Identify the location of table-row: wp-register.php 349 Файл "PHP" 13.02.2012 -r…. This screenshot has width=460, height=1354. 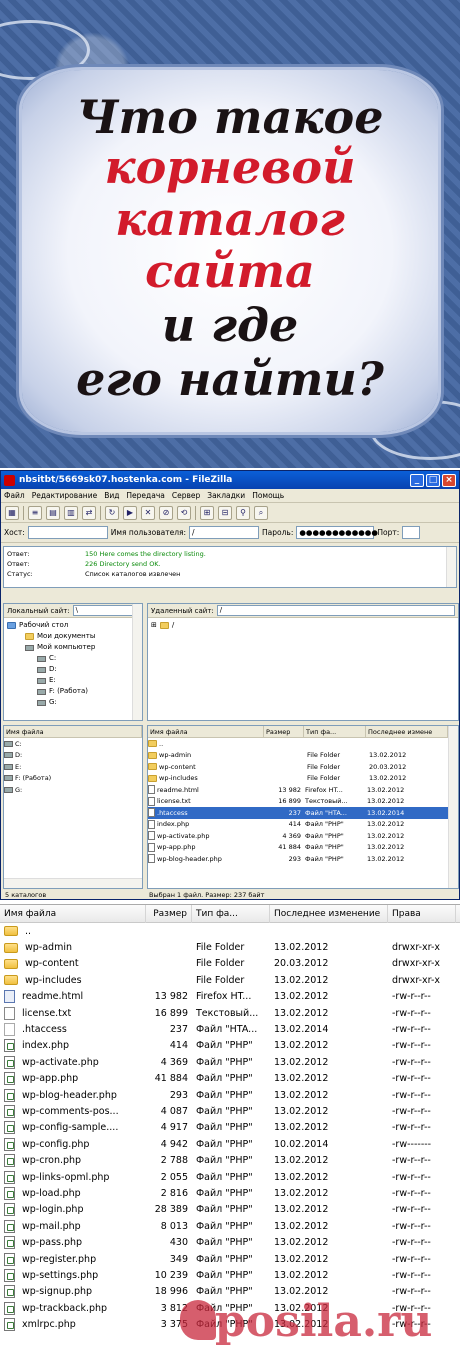
(230, 1259).